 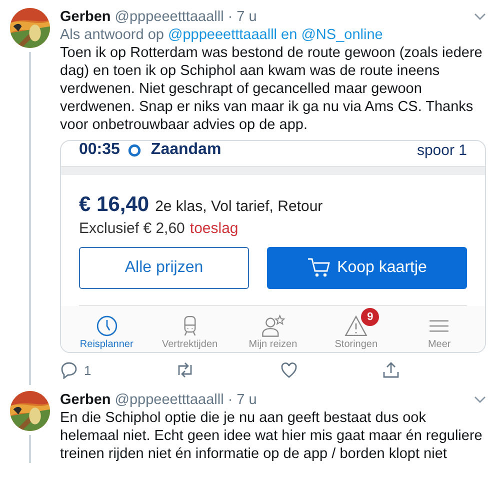 What do you see at coordinates (370, 317) in the screenshot?
I see `notification-badge: 9` at bounding box center [370, 317].